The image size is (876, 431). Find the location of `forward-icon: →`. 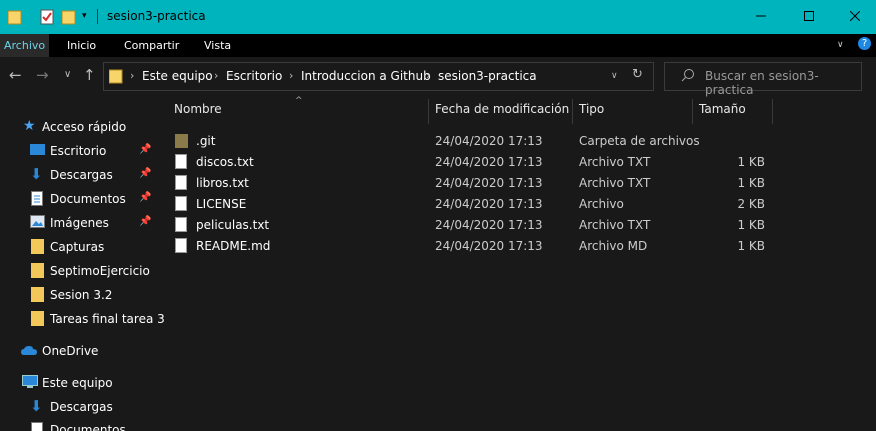

forward-icon: → is located at coordinates (42, 75).